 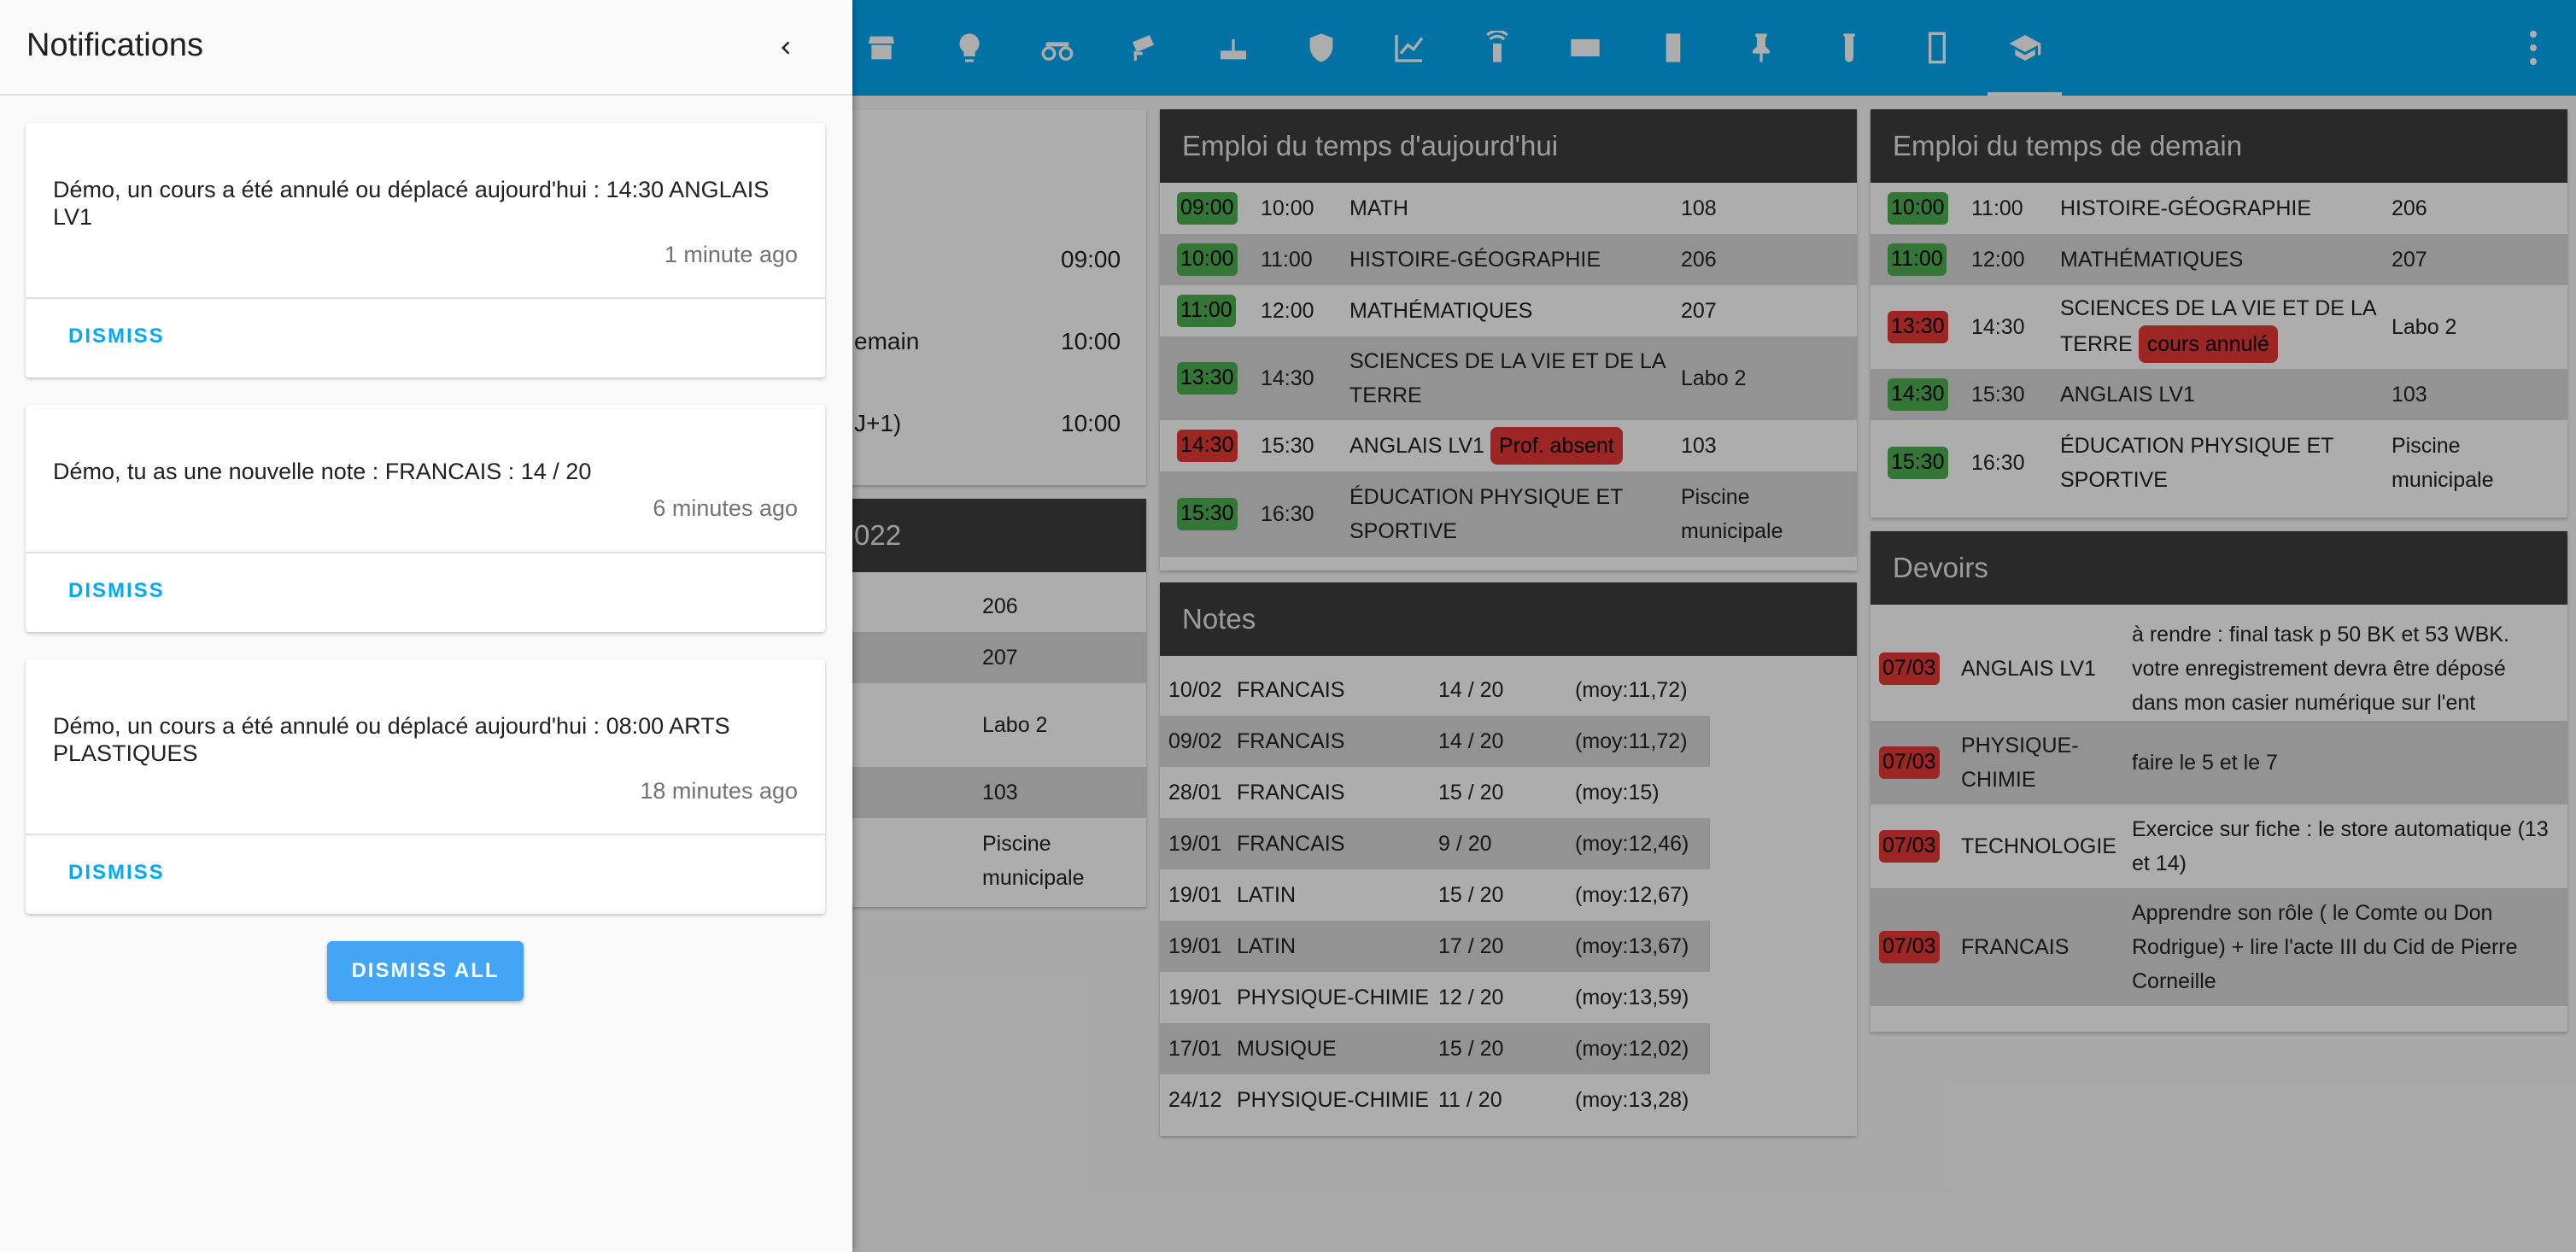 I want to click on dismiss-all-button: DISMISS ALL, so click(x=425, y=971).